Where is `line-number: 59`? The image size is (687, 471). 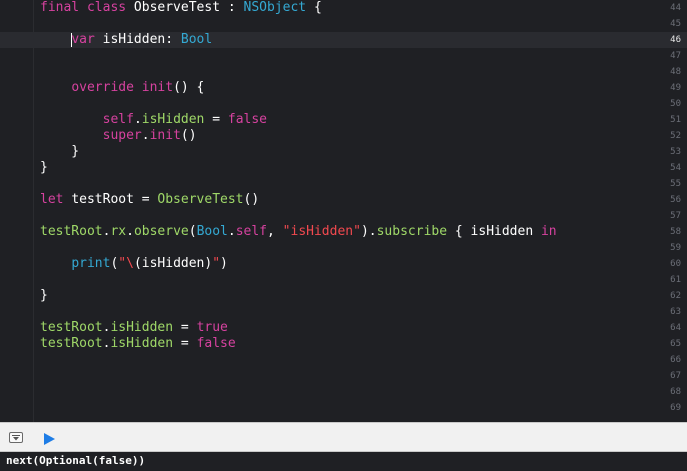 line-number: 59 is located at coordinates (675, 248).